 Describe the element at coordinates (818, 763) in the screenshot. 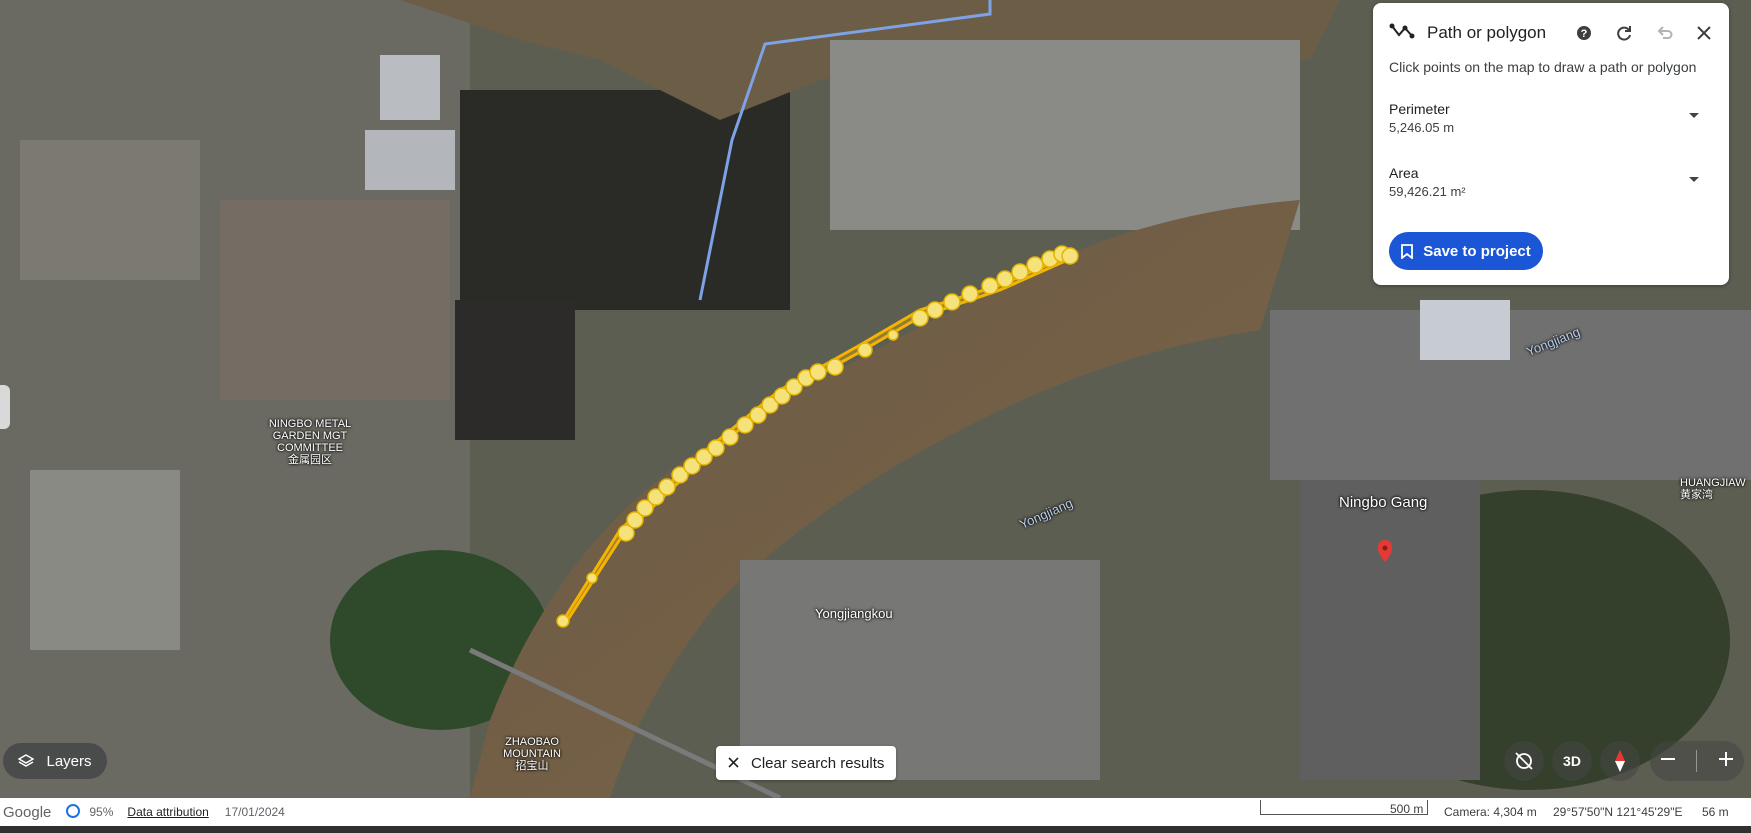

I see `clear-search-label: Clear search results` at that location.